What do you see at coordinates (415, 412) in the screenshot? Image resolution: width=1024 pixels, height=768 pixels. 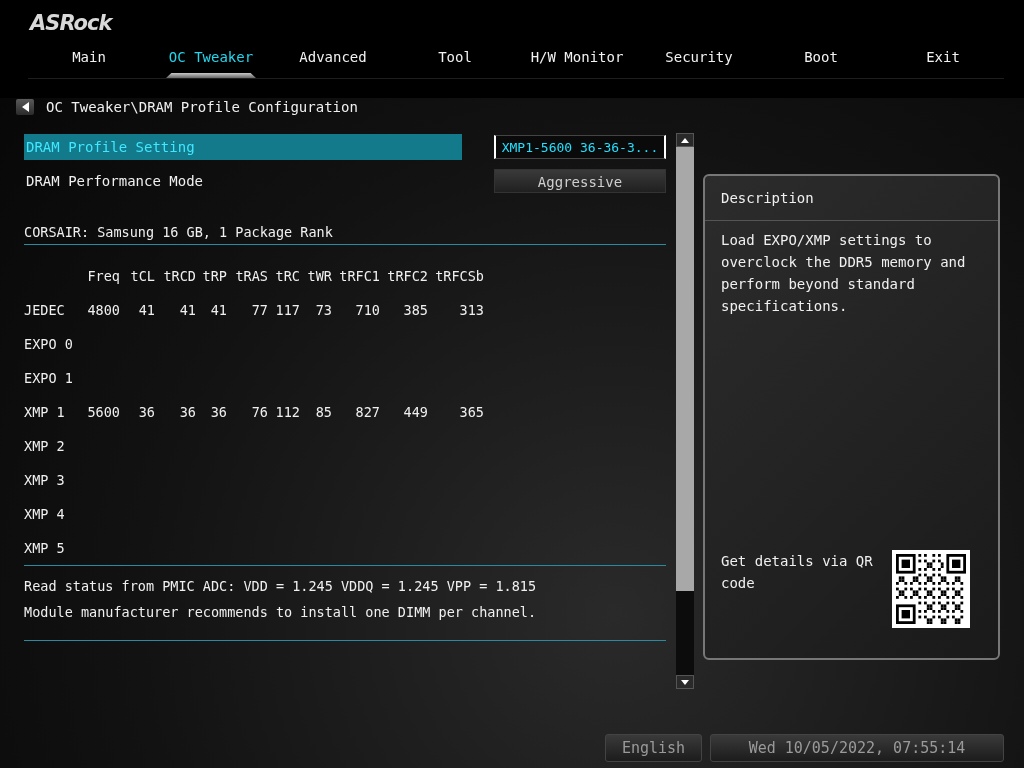 I see `table-cell-text: 449` at bounding box center [415, 412].